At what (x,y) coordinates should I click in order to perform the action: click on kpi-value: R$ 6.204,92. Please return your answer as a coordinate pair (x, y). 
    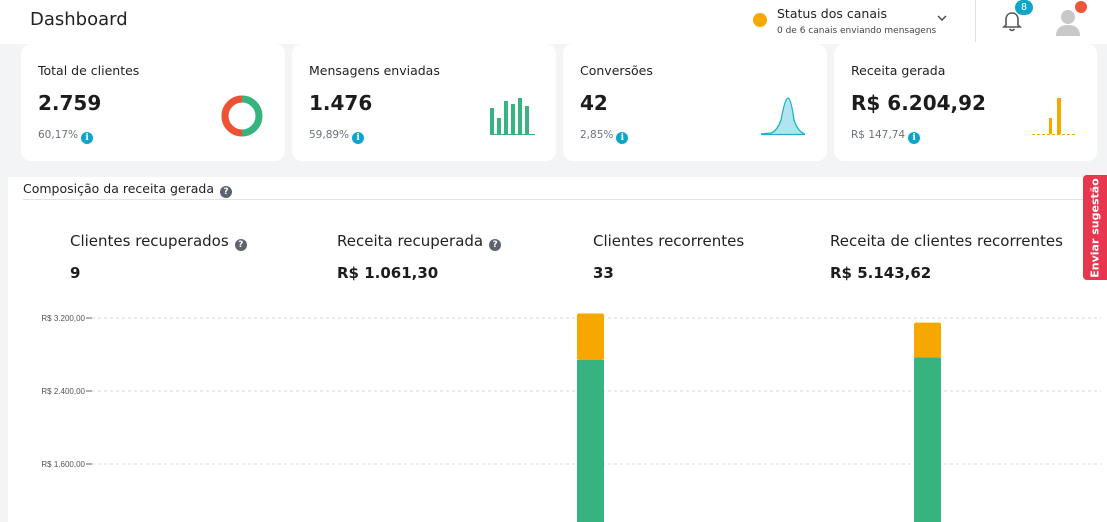
    Looking at the image, I should click on (918, 103).